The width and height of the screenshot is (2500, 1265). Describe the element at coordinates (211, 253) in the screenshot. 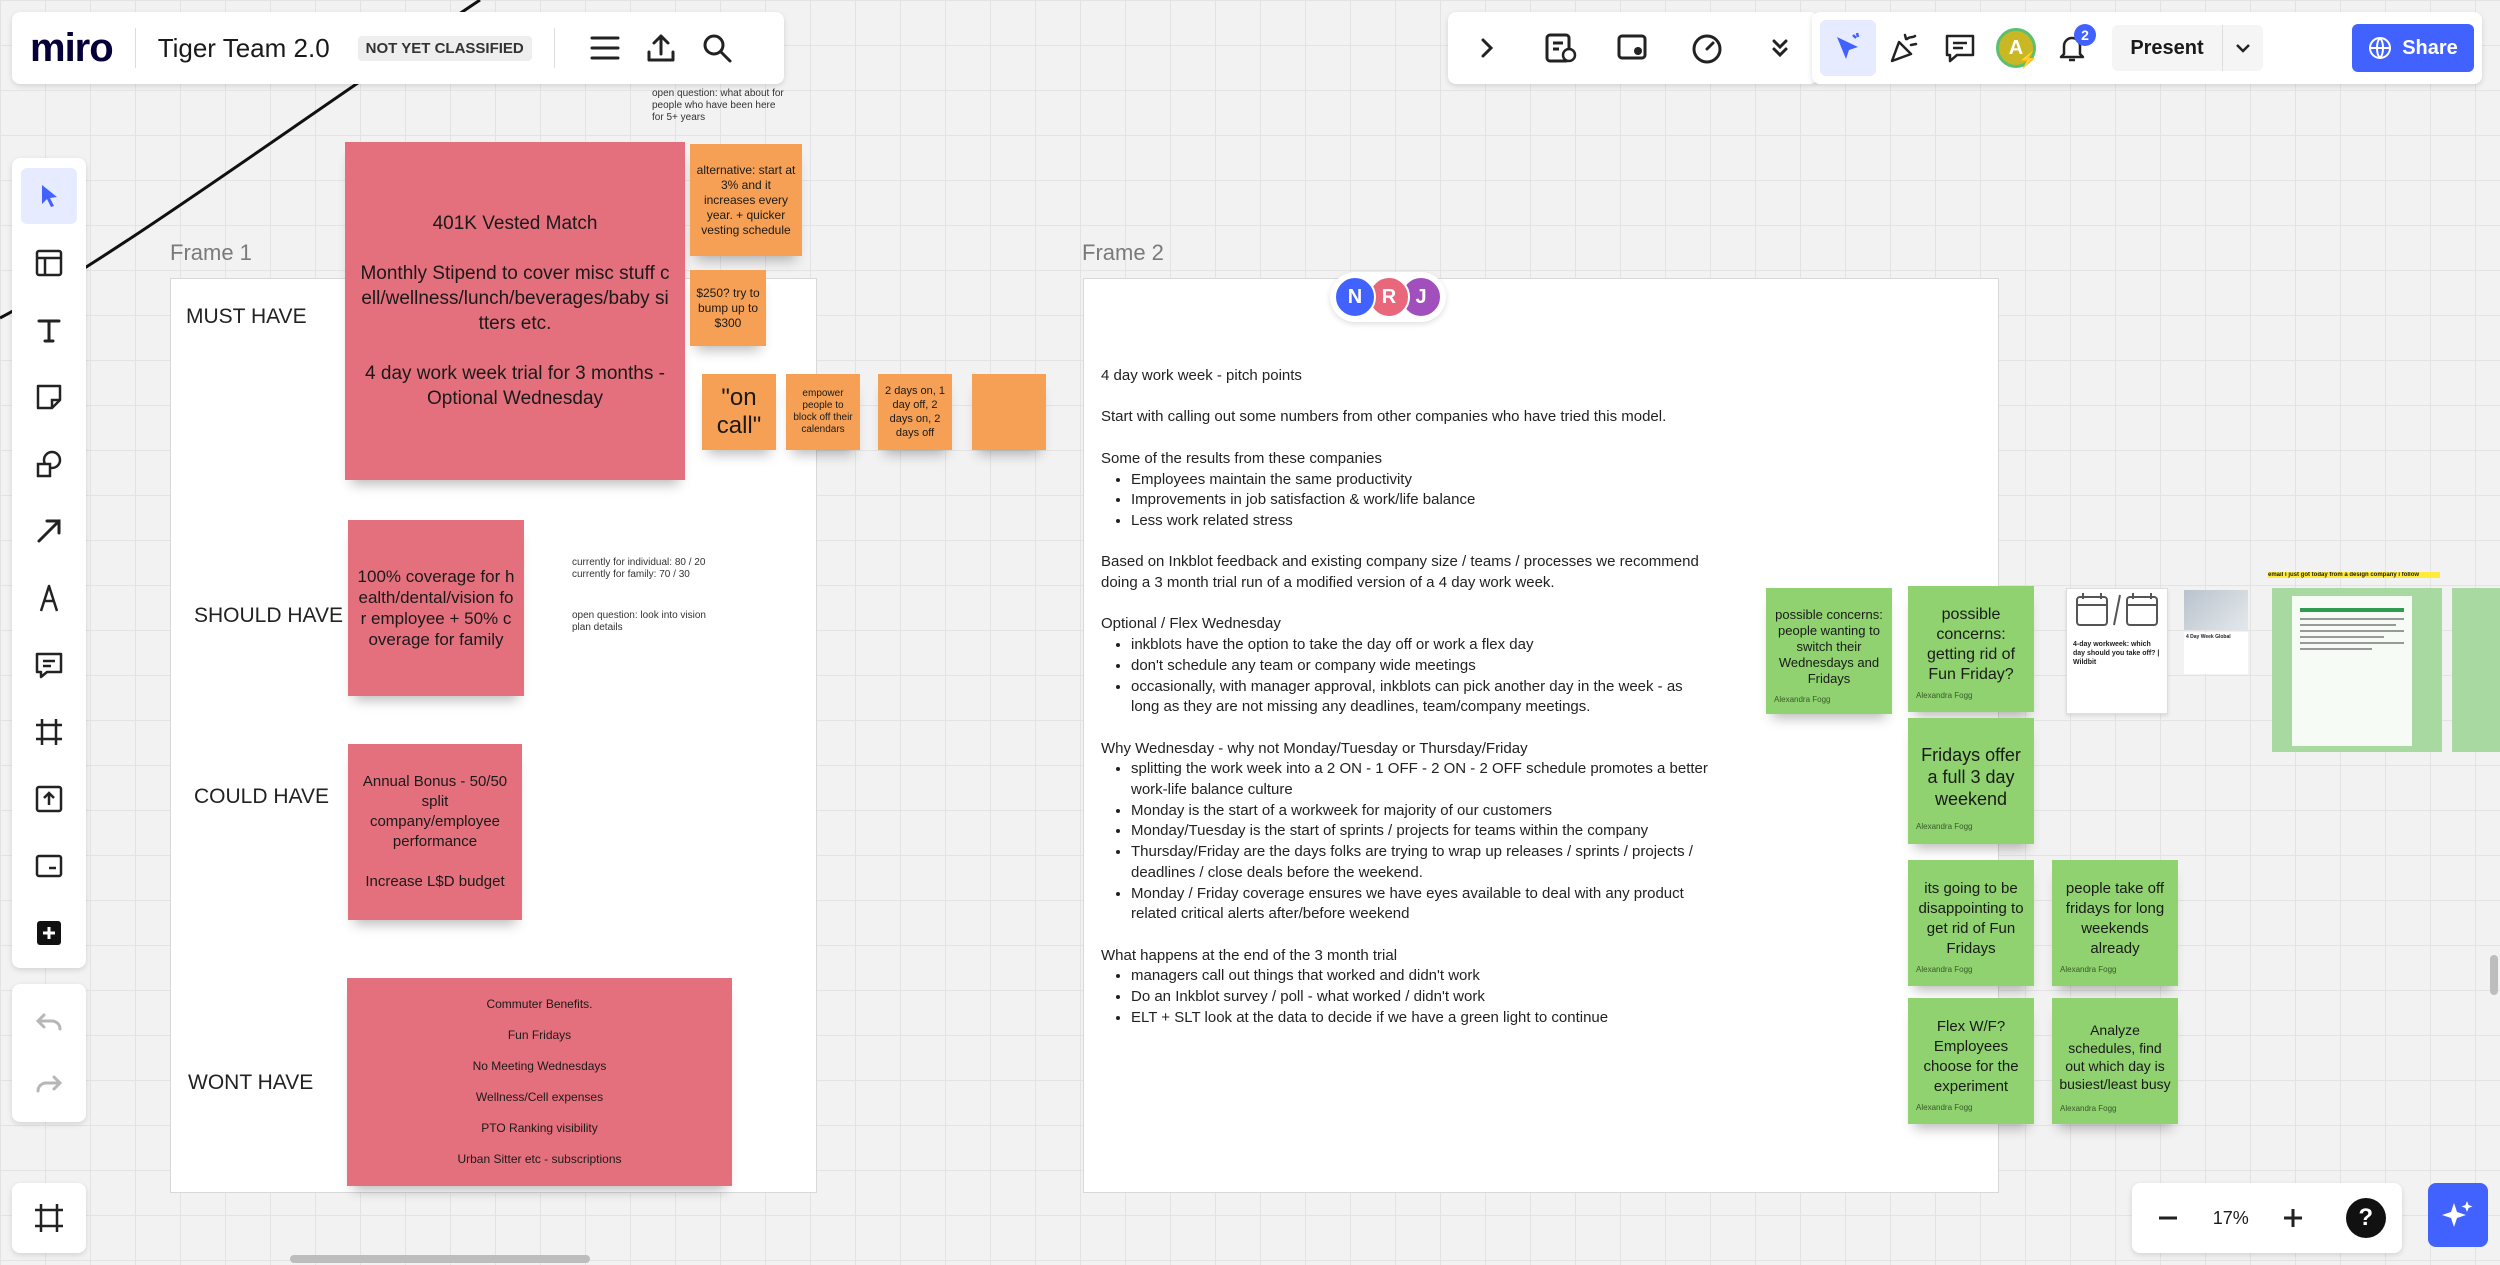

I see `frame1-label: Frame 1` at that location.